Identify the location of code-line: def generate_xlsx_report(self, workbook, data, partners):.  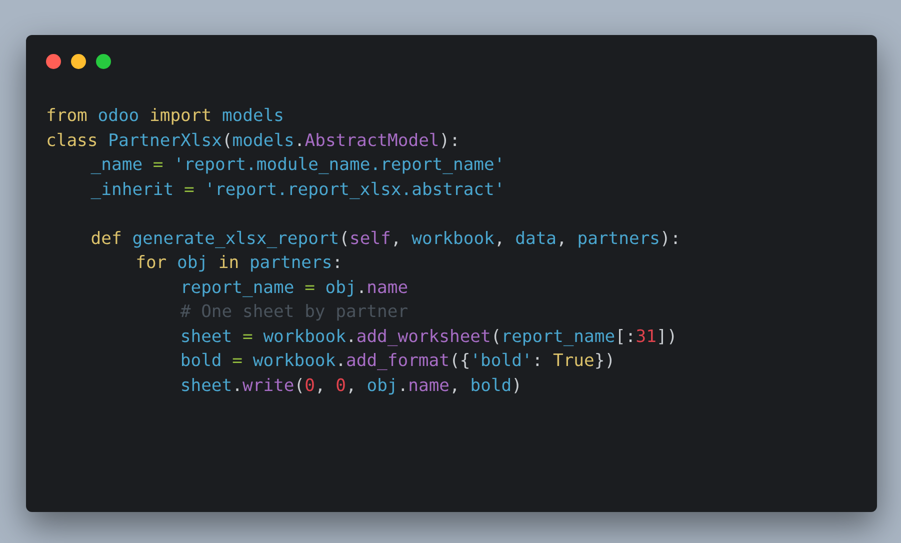
(385, 239).